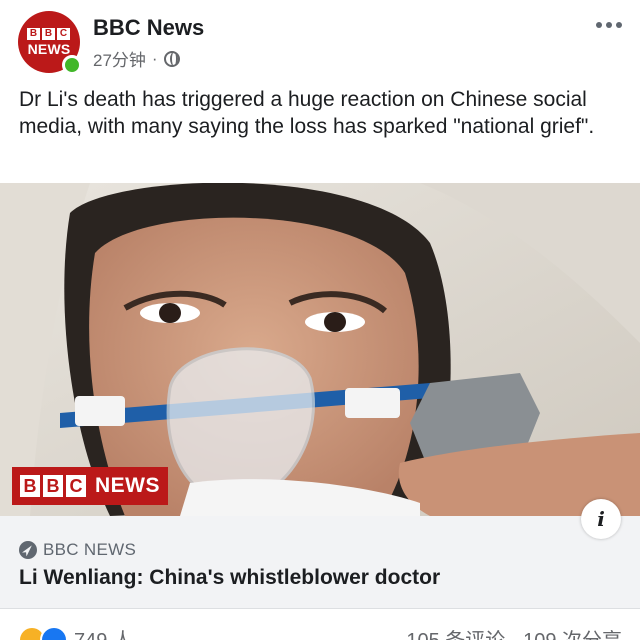 The width and height of the screenshot is (640, 640). I want to click on logo-word: NEWS, so click(49, 49).